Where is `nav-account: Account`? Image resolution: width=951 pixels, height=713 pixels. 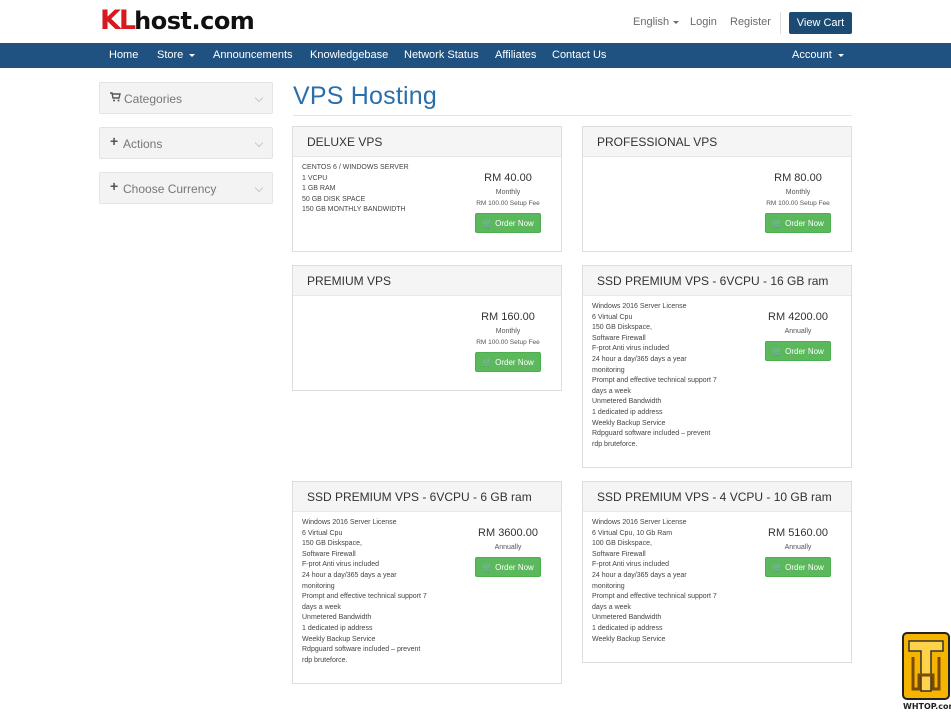 nav-account: Account is located at coordinates (818, 55).